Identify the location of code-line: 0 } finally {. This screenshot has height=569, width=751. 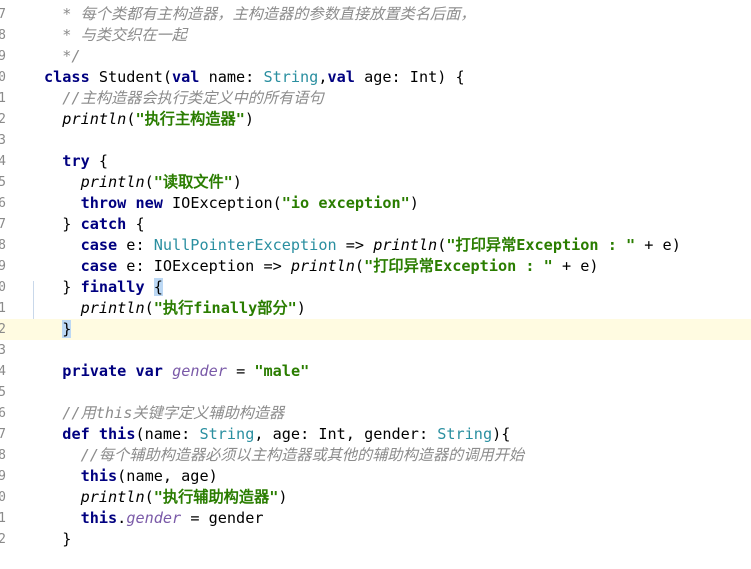
(375, 287).